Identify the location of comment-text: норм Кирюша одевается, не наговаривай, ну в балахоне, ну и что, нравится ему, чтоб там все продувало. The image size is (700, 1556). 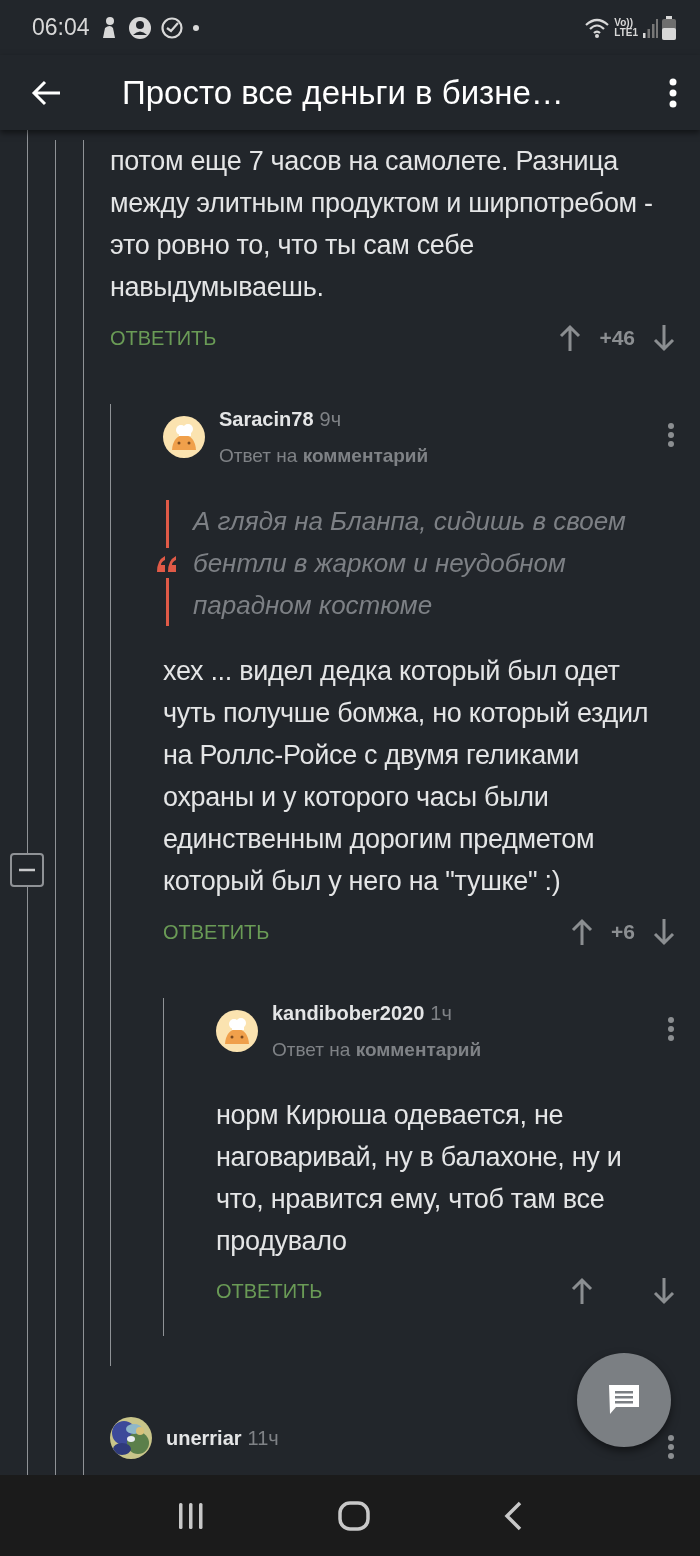
(419, 1178).